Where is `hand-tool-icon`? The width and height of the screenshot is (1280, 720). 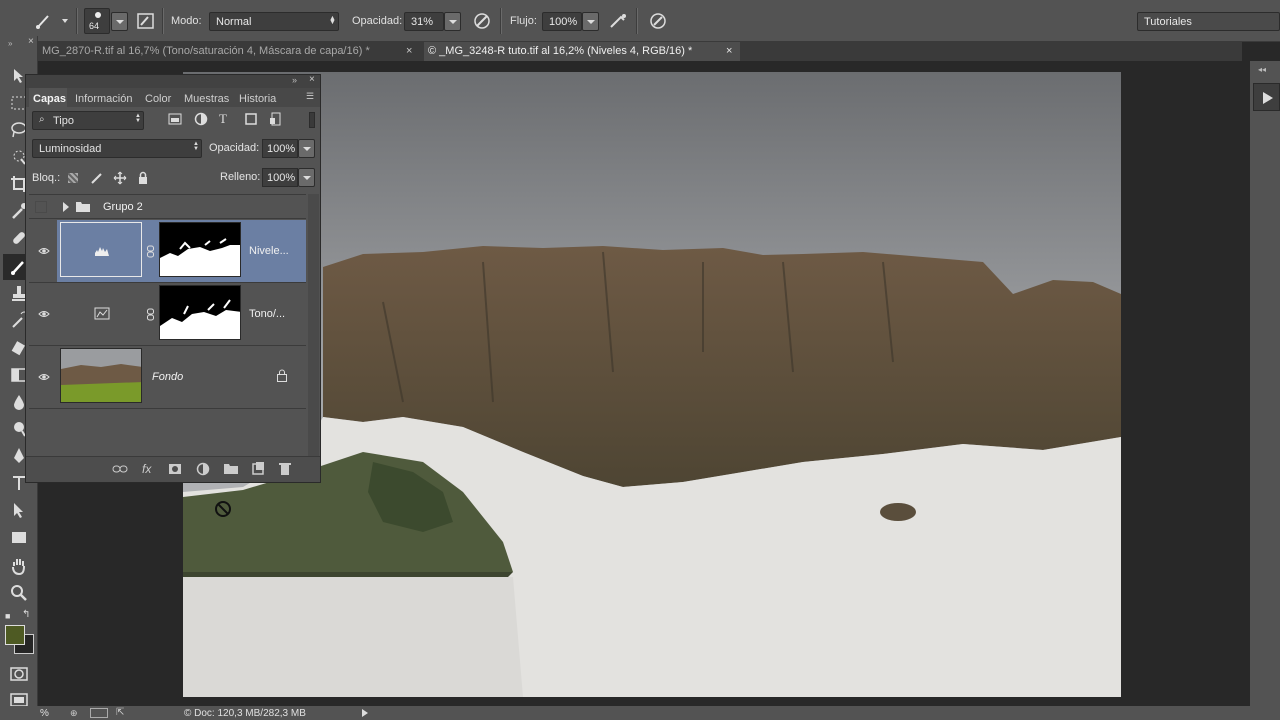
hand-tool-icon is located at coordinates (19, 566).